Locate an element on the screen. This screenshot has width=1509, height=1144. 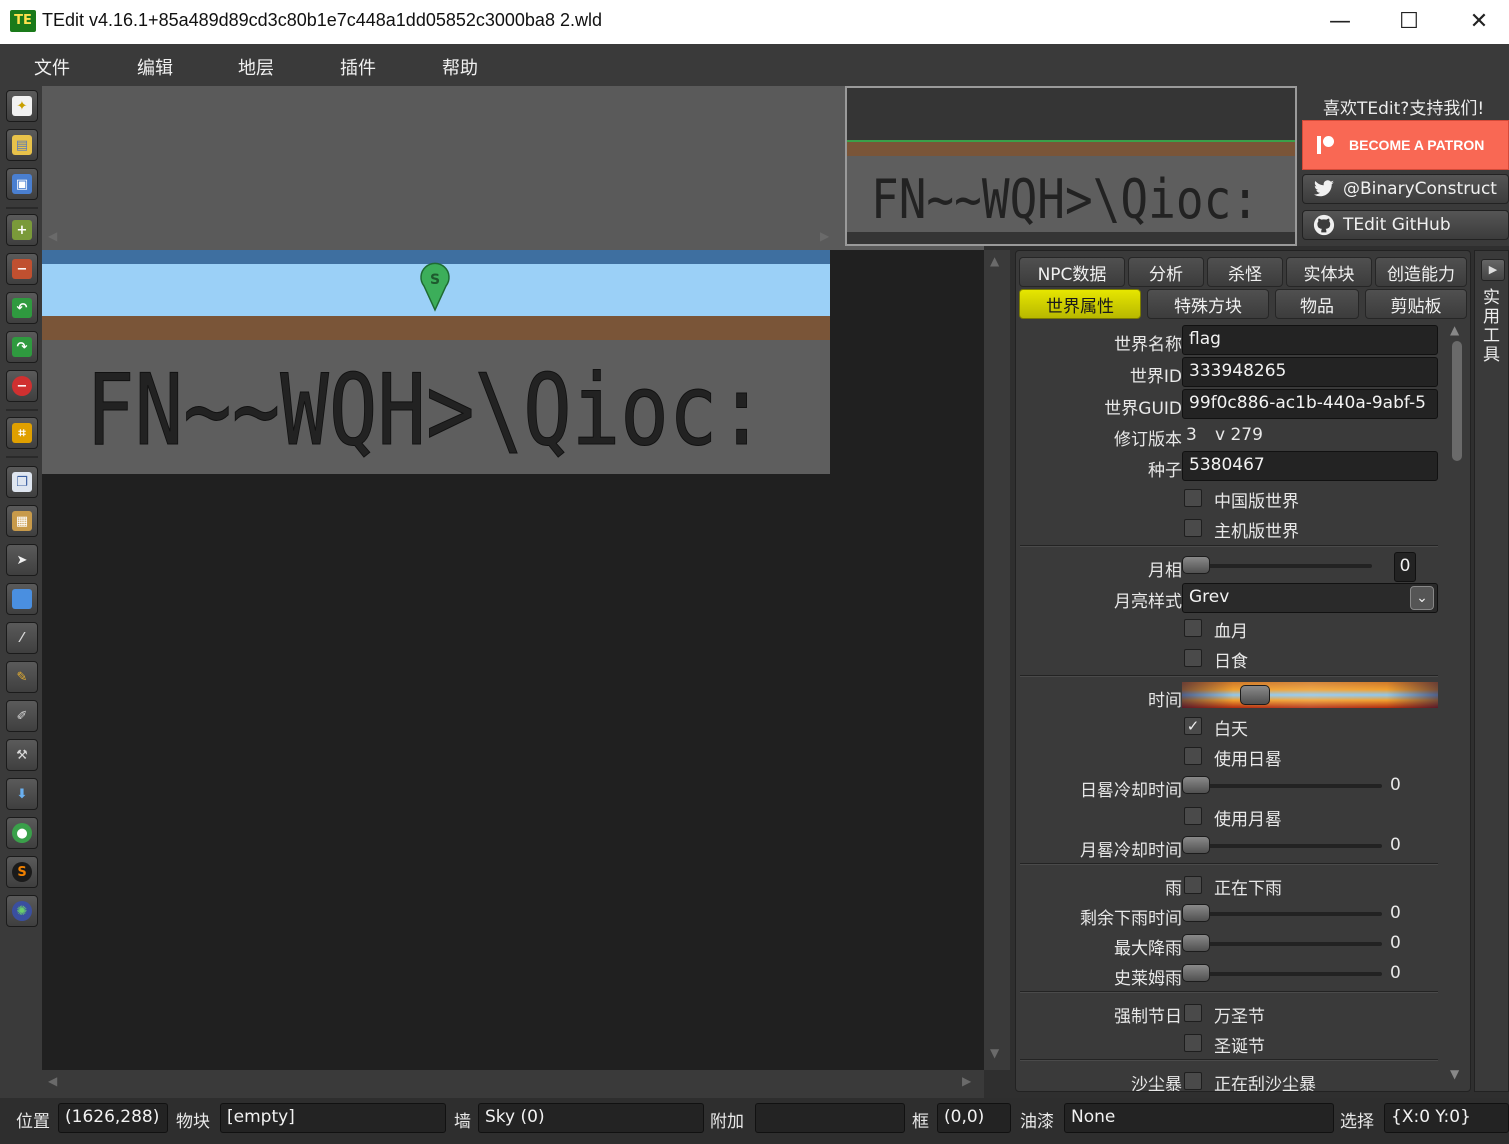
max-rain-slider is located at coordinates (1284, 944).